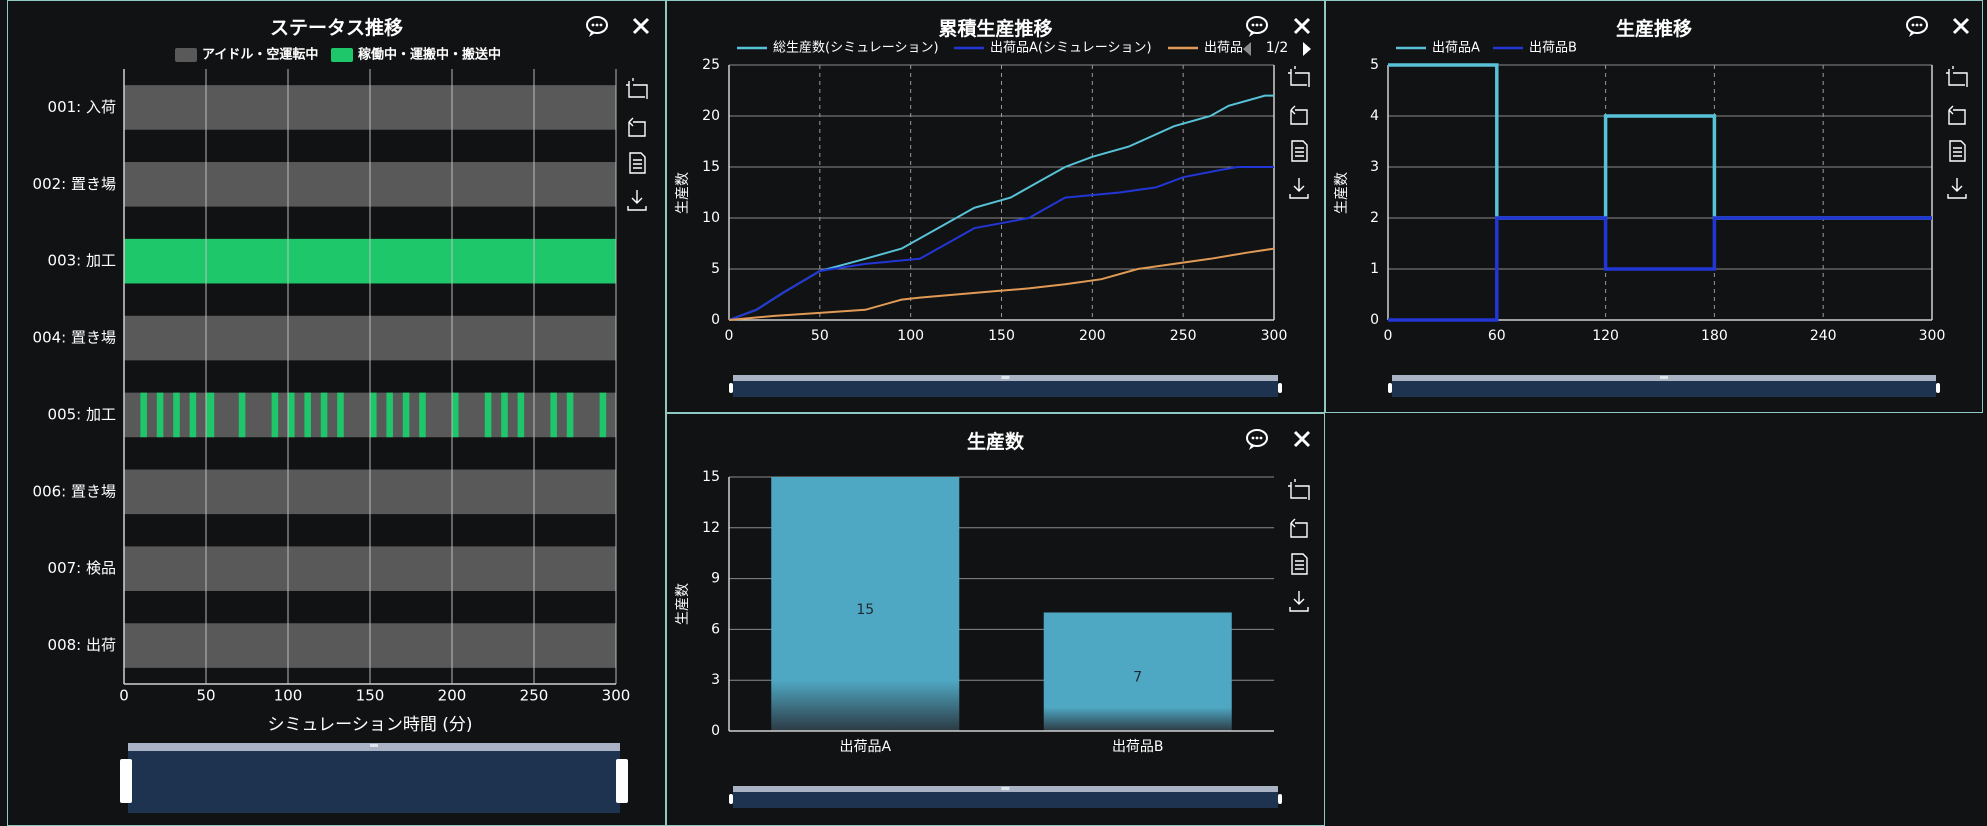 This screenshot has width=1987, height=826. Describe the element at coordinates (637, 144) in the screenshot. I see `toolbox` at that location.